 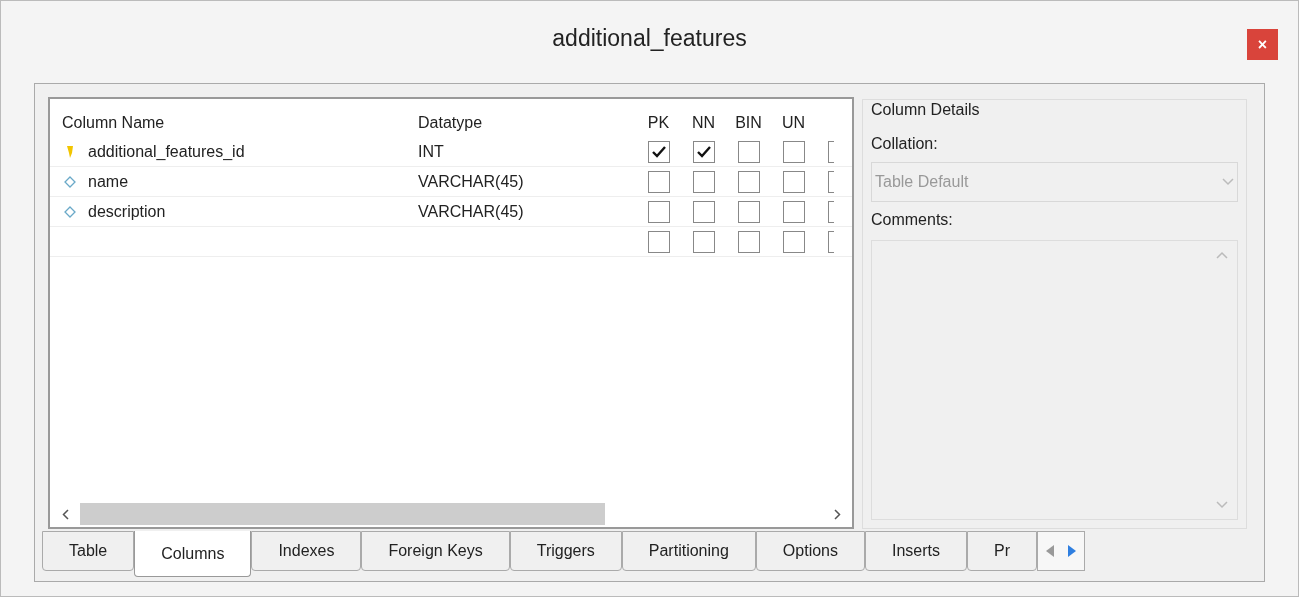 I want to click on chevron-down-icon, so click(x=1228, y=182).